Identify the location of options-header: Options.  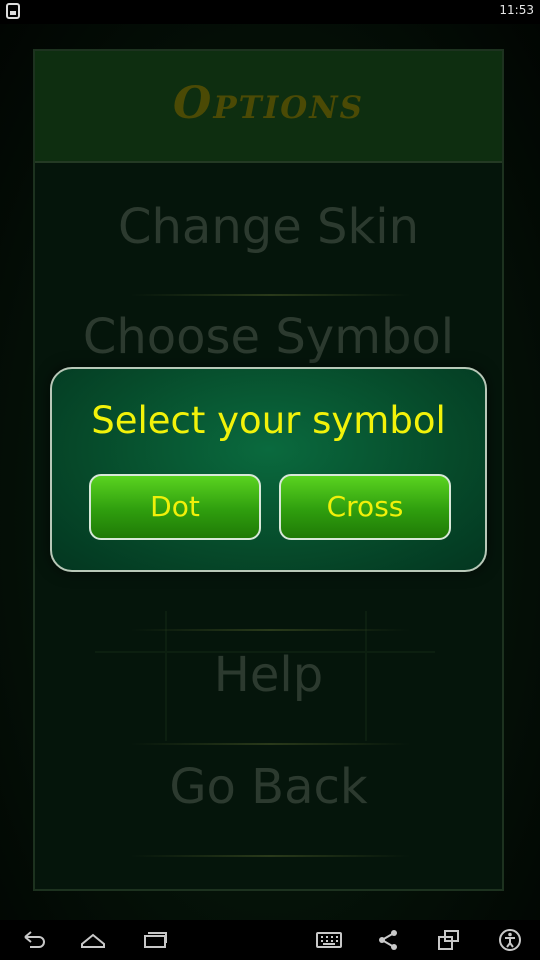
(268, 107).